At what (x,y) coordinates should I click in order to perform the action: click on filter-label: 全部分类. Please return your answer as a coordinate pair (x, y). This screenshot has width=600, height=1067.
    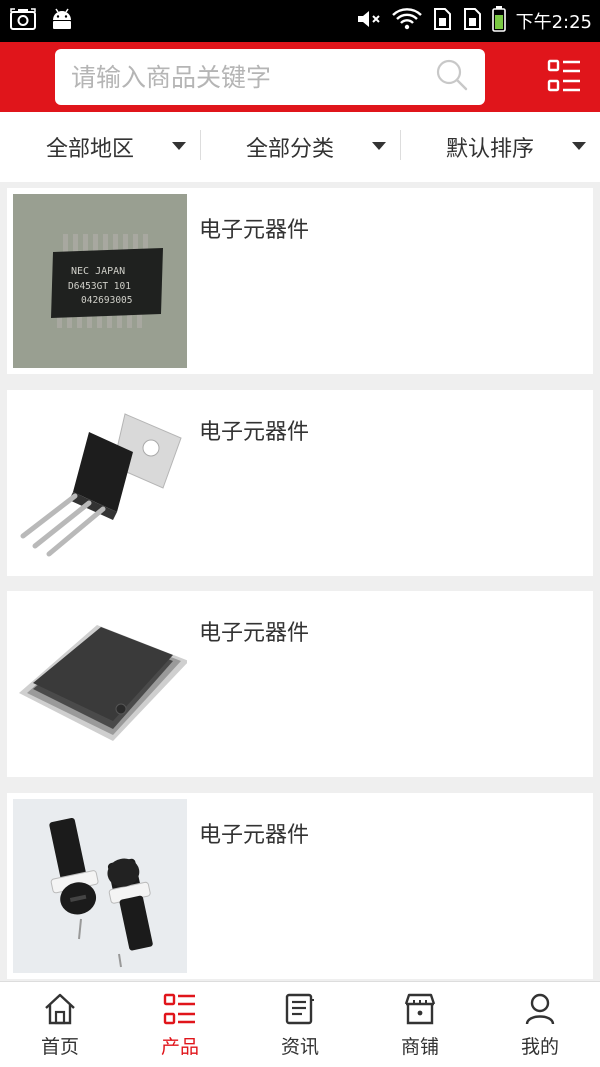
    Looking at the image, I should click on (289, 149).